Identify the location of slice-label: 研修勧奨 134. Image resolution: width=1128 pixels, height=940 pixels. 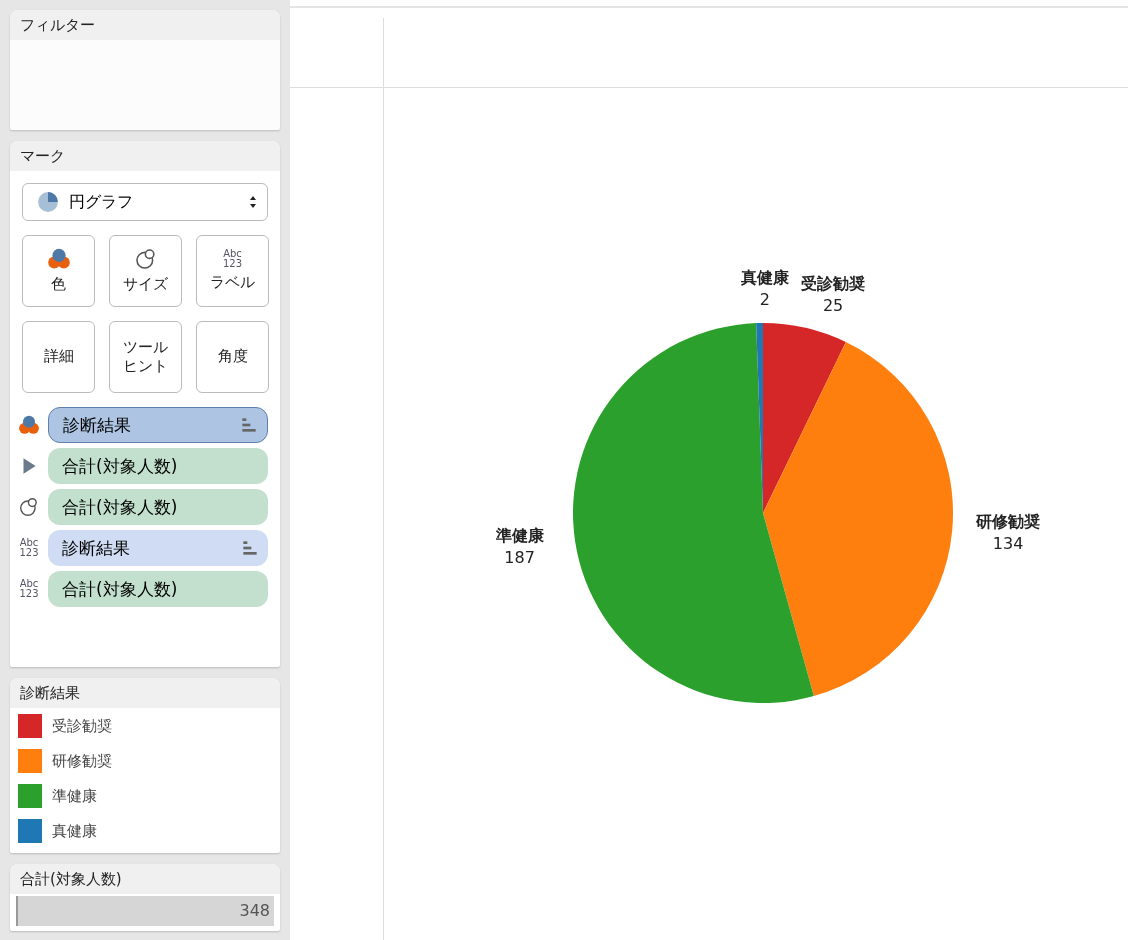
(1008, 533).